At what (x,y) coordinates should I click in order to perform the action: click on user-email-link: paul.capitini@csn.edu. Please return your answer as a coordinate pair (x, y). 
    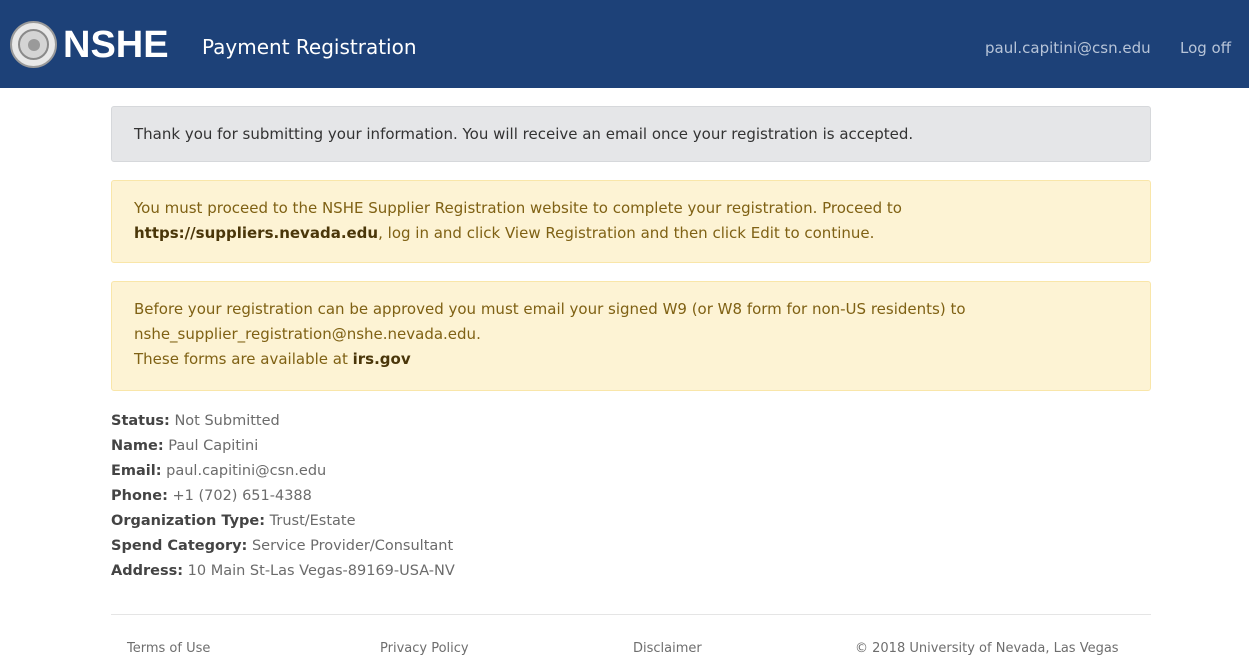
    Looking at the image, I should click on (1068, 48).